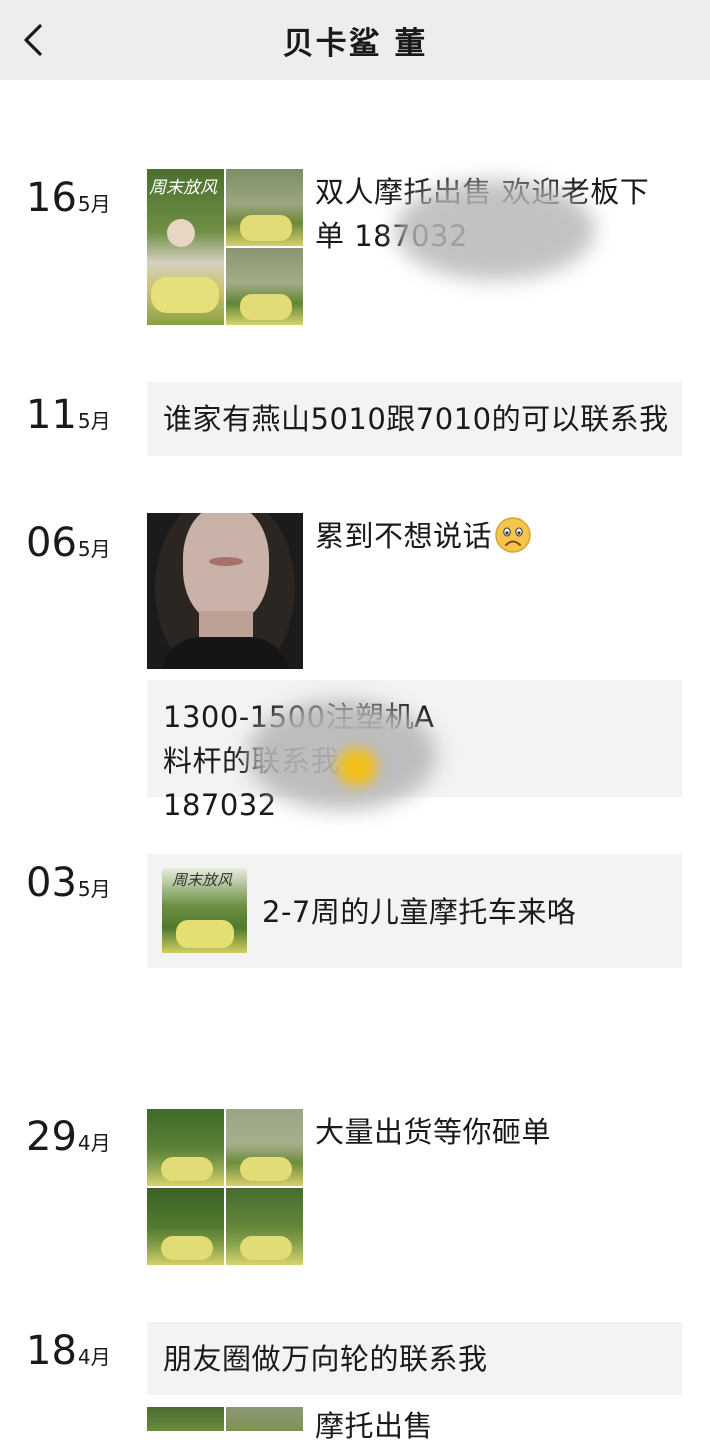 Image resolution: width=710 pixels, height=1448 pixels. What do you see at coordinates (51, 543) in the screenshot?
I see `post-day: 06` at bounding box center [51, 543].